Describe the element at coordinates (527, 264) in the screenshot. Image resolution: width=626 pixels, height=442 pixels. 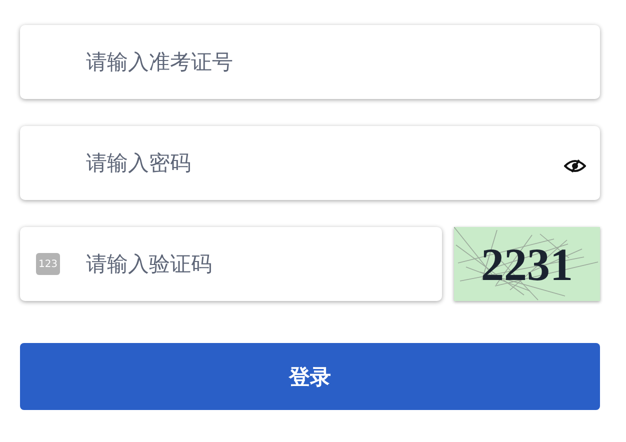
I see `captcha-image: 2231` at that location.